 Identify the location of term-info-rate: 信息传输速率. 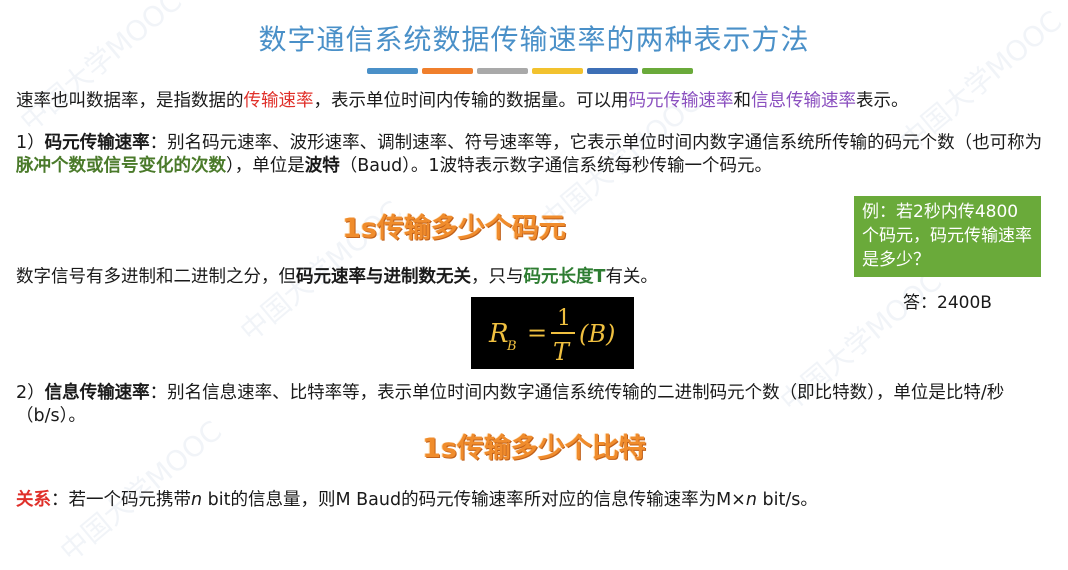
(97, 393).